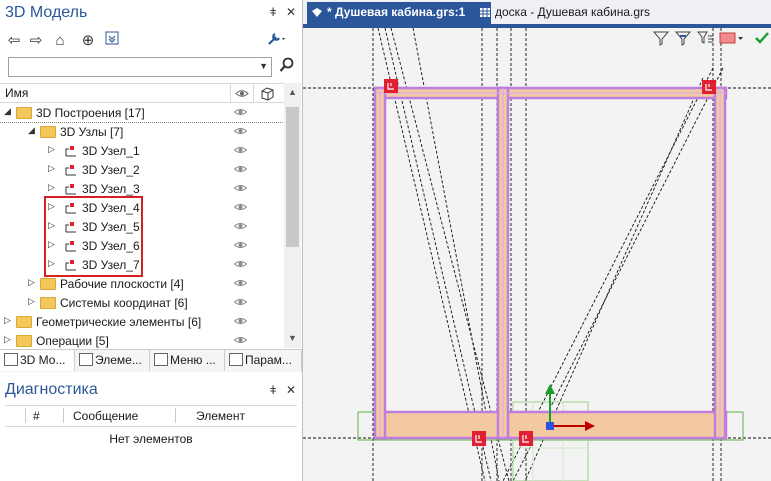  I want to click on arrow-left-icon: ⇦, so click(14, 41).